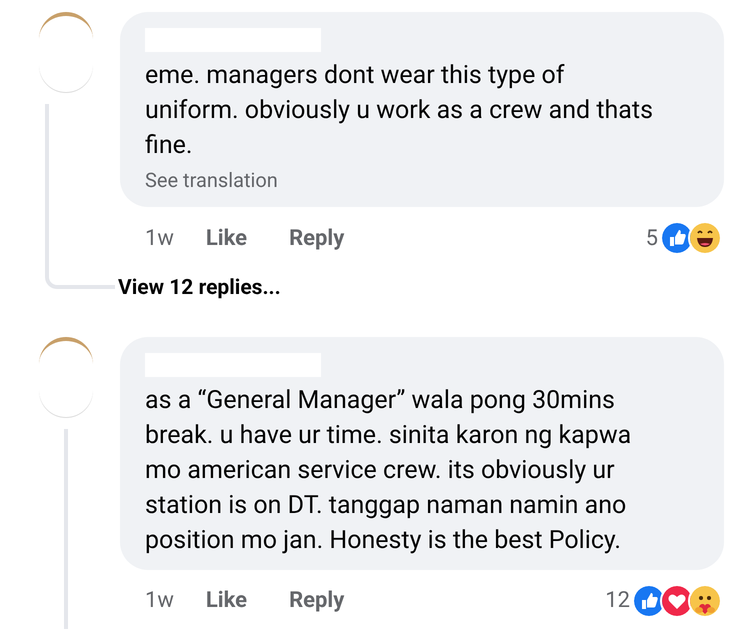 The height and width of the screenshot is (633, 750). Describe the element at coordinates (399, 111) in the screenshot. I see `comment-text: eme. managers dont wear this type of uniform. obviously u work as a crew and thats fine.` at that location.